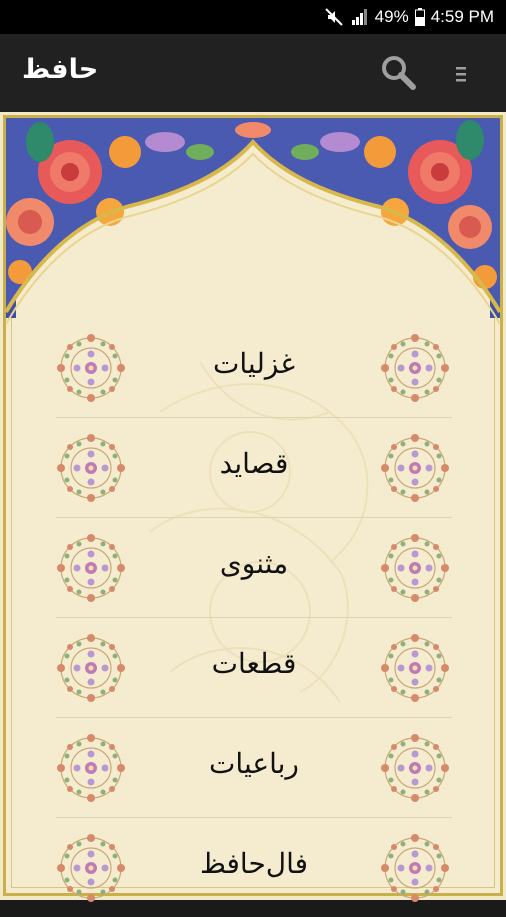 The image size is (506, 917). Describe the element at coordinates (254, 667) in the screenshot. I see `menu-item-ghetaat: قطعات` at that location.